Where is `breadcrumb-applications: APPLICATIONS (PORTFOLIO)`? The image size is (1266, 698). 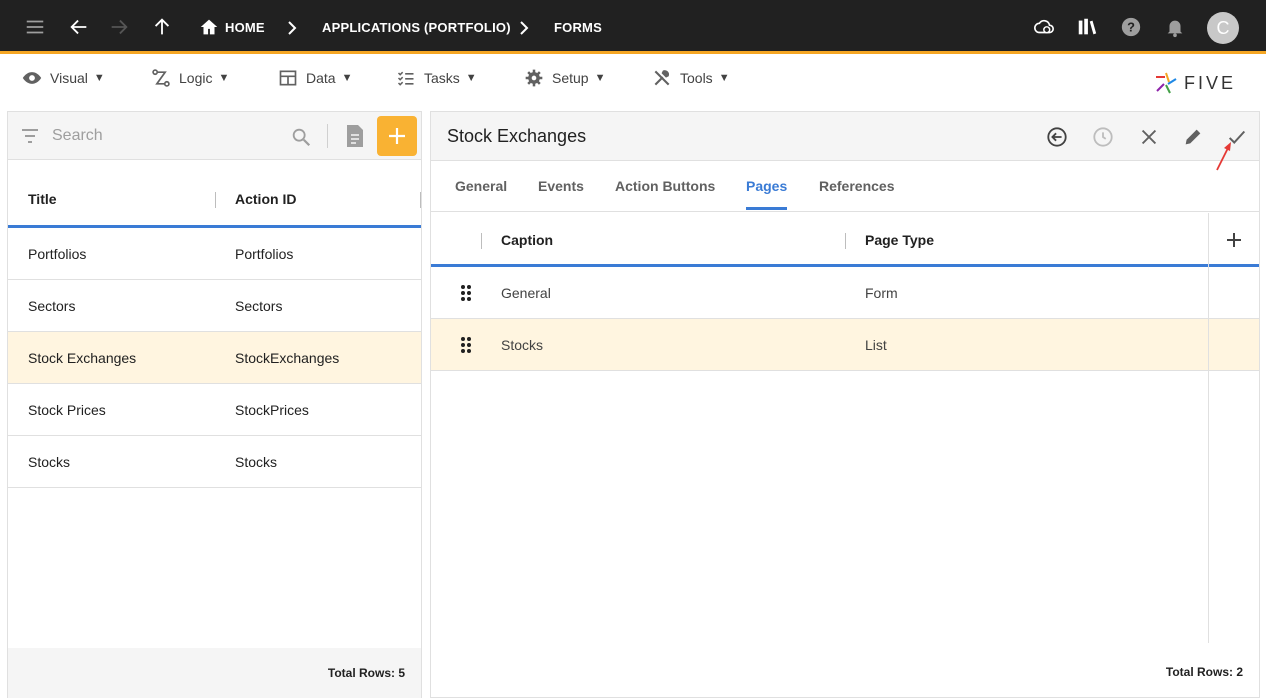 breadcrumb-applications: APPLICATIONS (PORTFOLIO) is located at coordinates (416, 27).